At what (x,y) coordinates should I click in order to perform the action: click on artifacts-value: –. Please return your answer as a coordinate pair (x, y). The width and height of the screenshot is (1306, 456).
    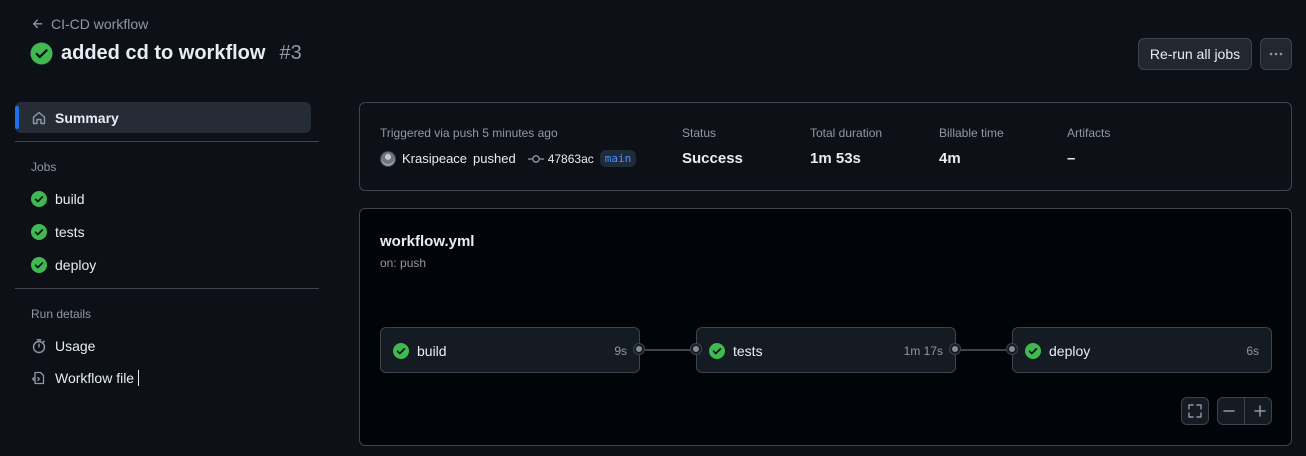
    Looking at the image, I should click on (1071, 158).